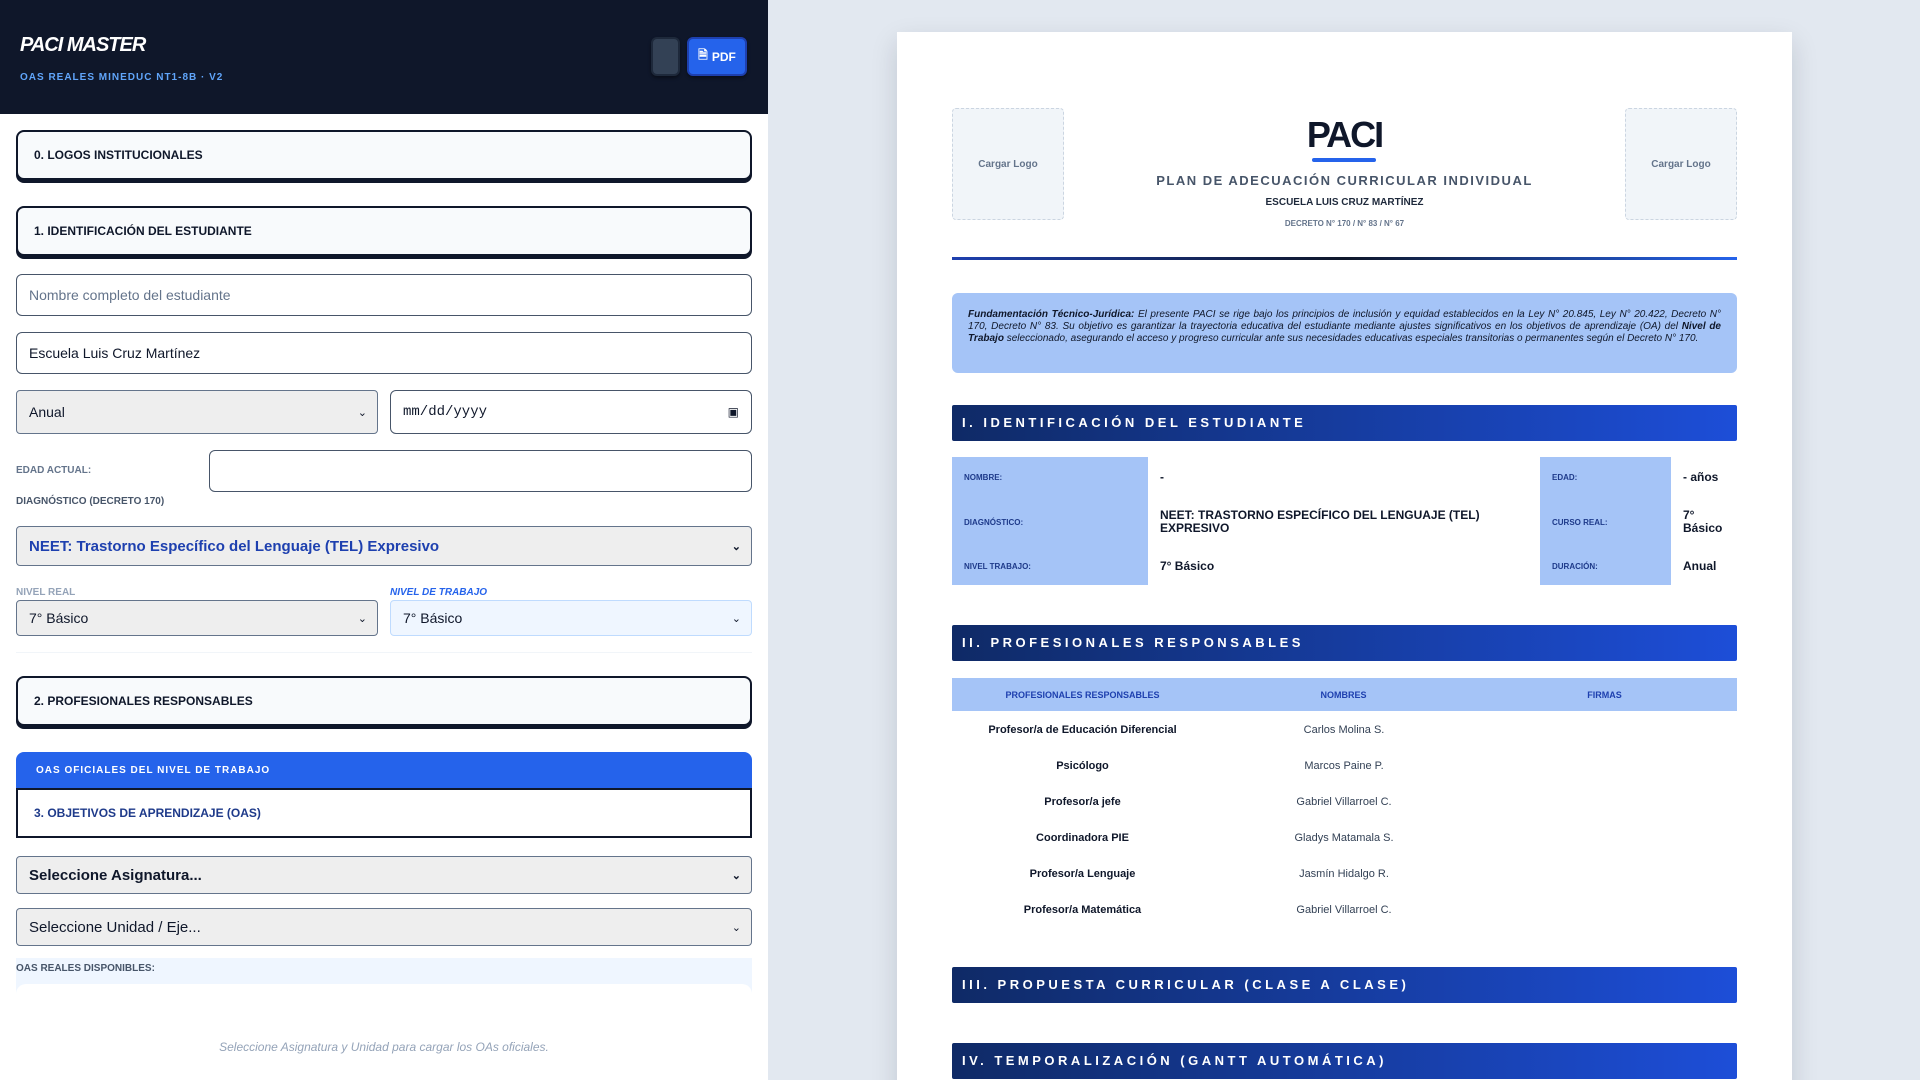  I want to click on nivel-real-label: NIVEL REAL, so click(46, 592).